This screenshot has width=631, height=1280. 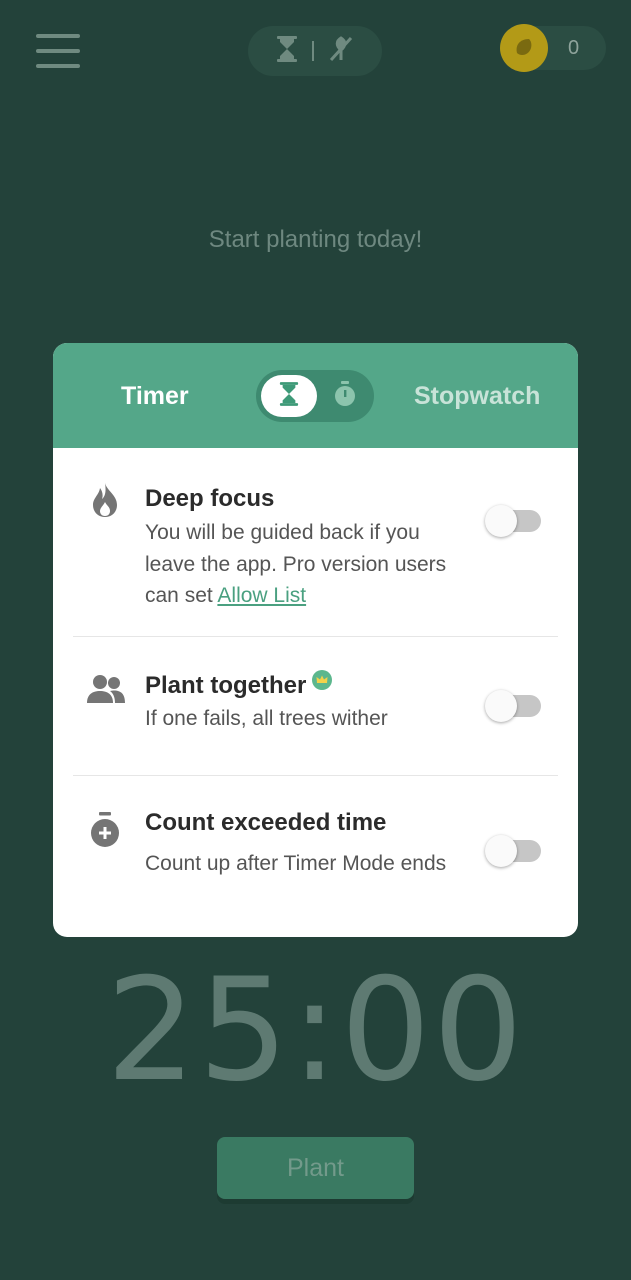 I want to click on option-title: Plant together, so click(x=239, y=685).